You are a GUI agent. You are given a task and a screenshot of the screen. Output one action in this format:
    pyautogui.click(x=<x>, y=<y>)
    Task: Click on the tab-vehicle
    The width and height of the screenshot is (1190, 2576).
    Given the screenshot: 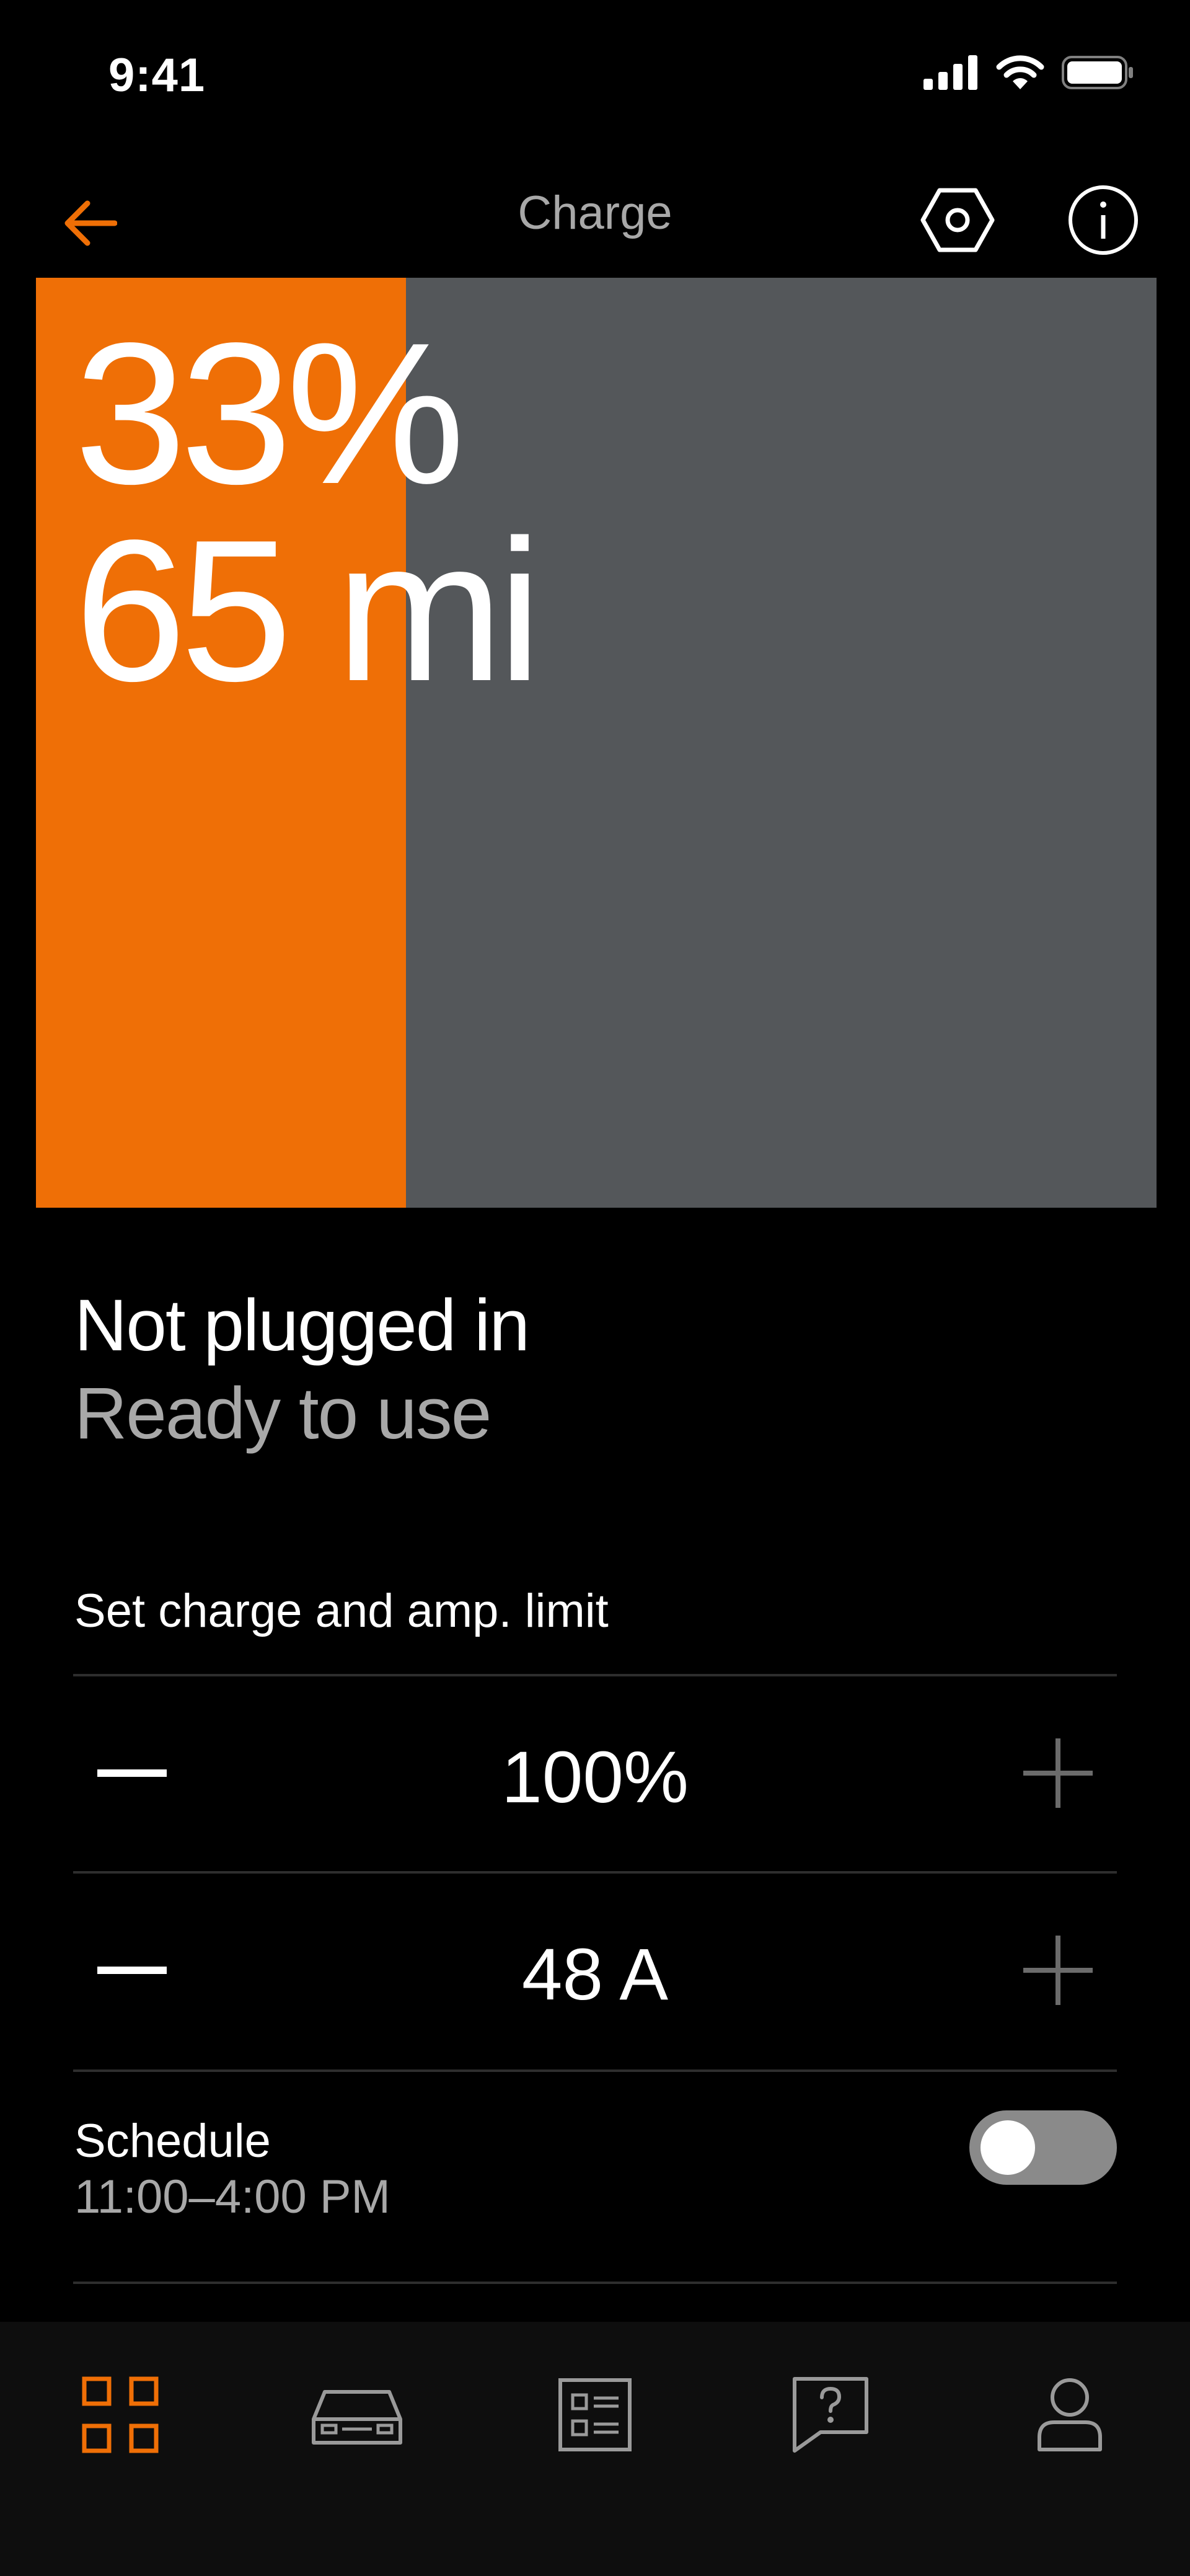 What is the action you would take?
    pyautogui.click(x=357, y=2415)
    